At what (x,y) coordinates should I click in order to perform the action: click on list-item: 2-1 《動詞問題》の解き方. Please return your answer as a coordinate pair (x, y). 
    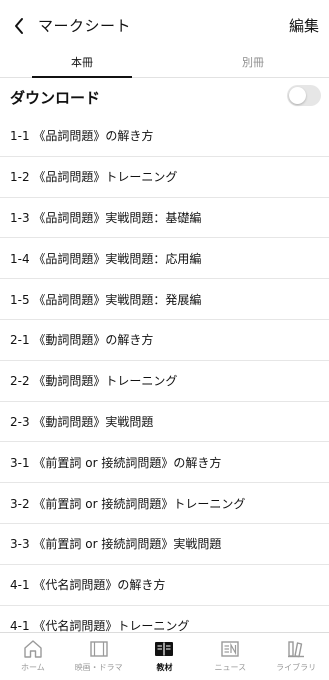
    Looking at the image, I should click on (164, 340).